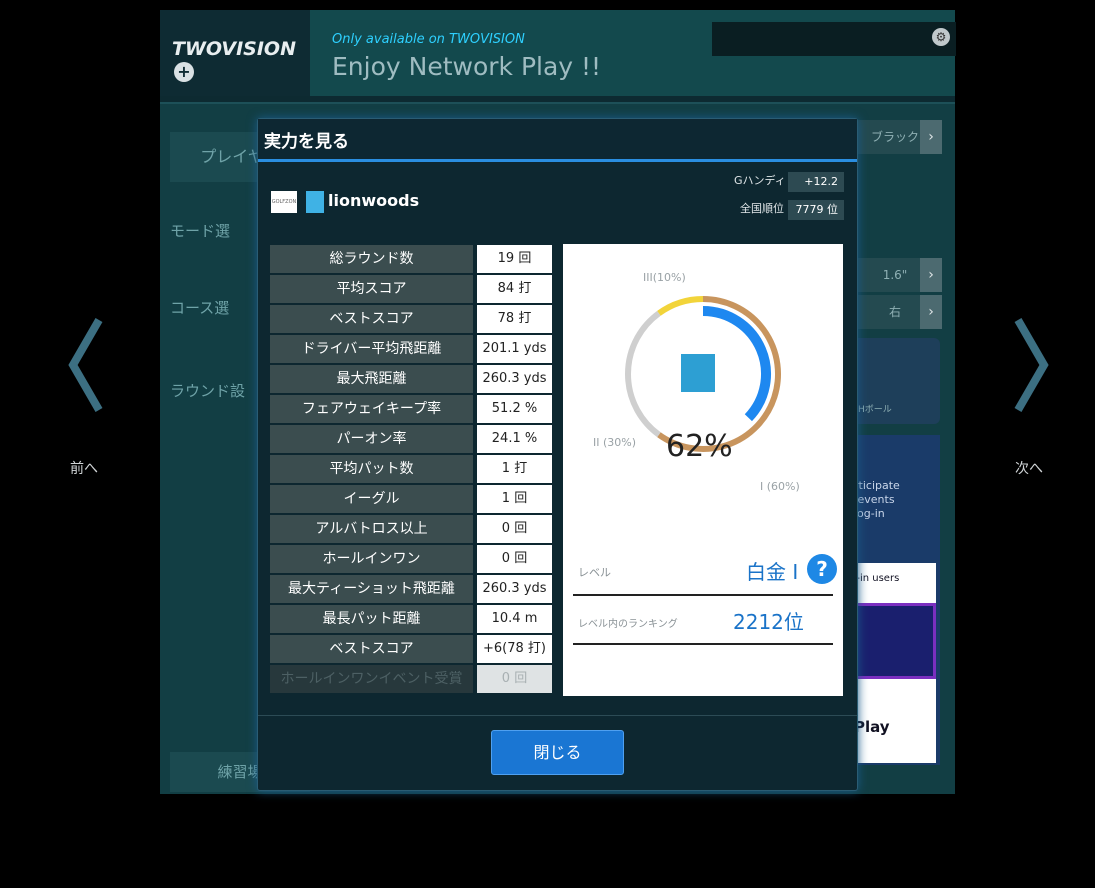 This screenshot has height=888, width=1095. I want to click on stats-row-label: 最大飛距離, so click(371, 379).